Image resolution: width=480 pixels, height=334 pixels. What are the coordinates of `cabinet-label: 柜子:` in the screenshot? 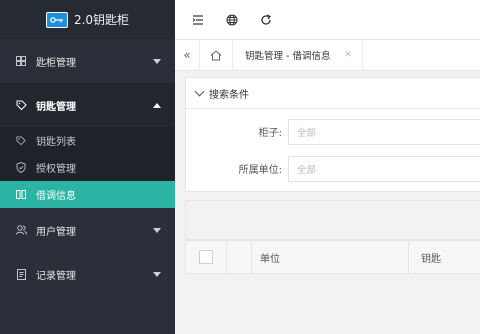 It's located at (270, 133).